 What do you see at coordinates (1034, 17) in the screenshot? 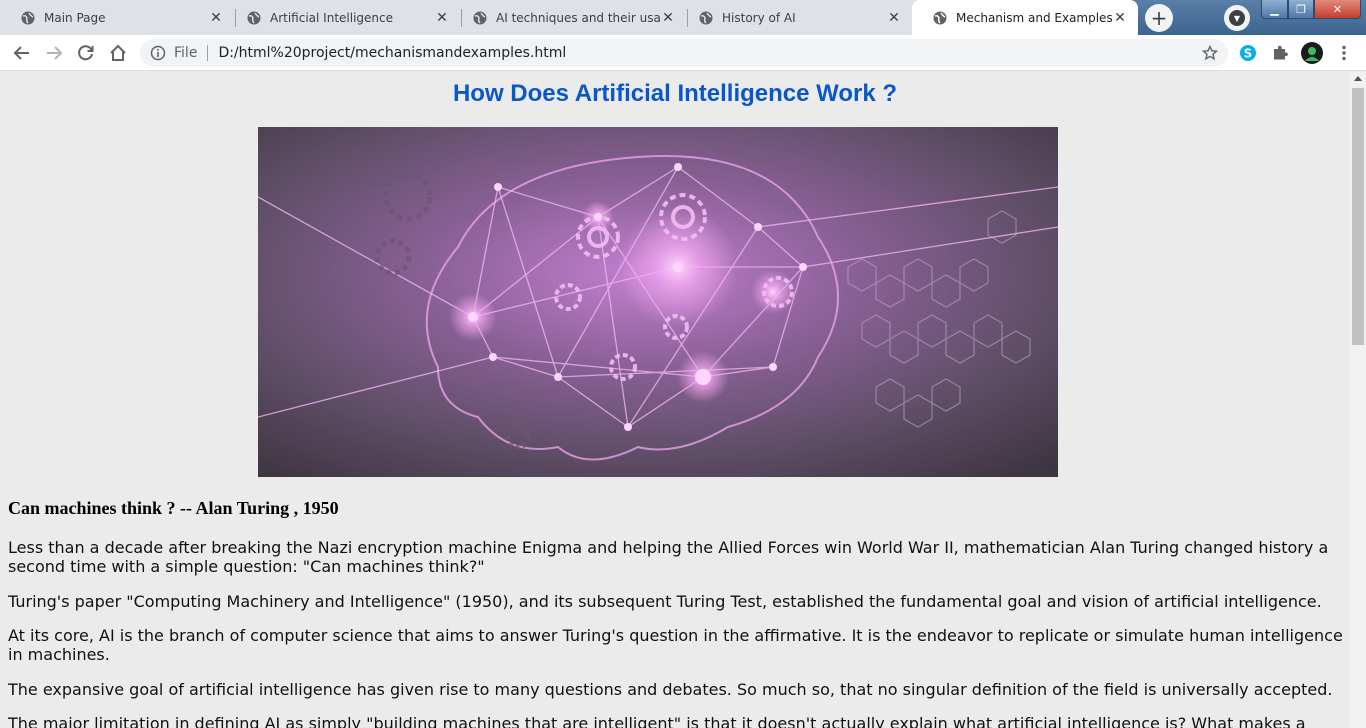
I see `tab-title: Mechanism and Examples` at bounding box center [1034, 17].